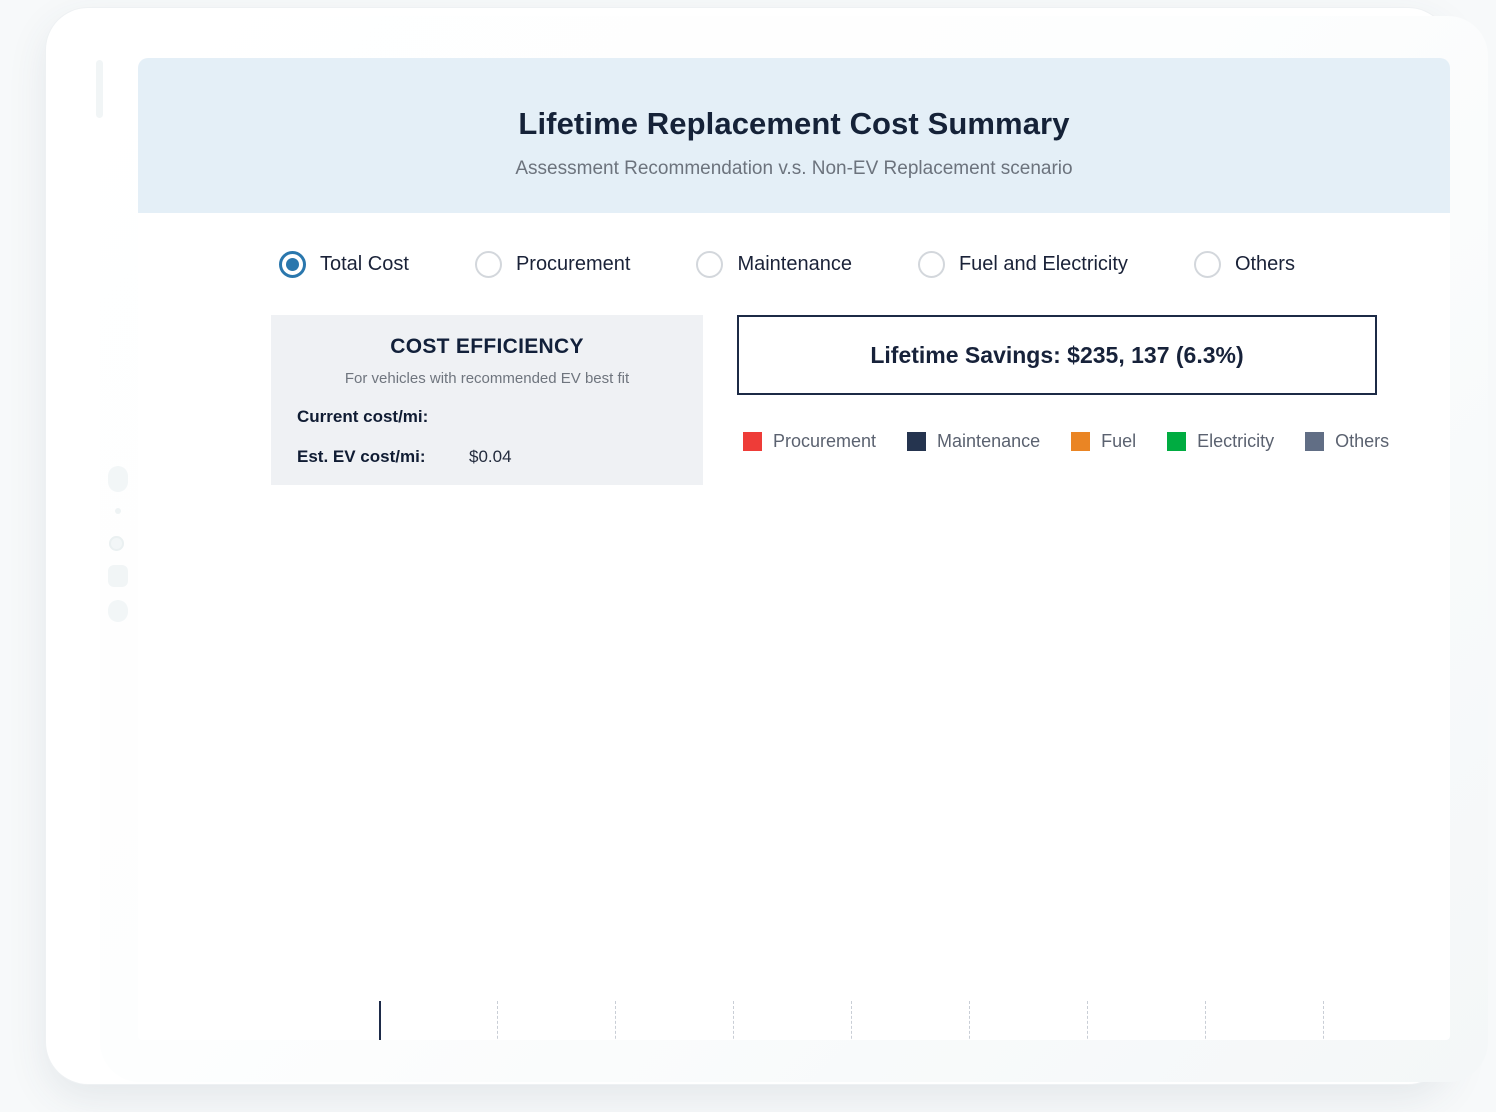 The height and width of the screenshot is (1112, 1496). Describe the element at coordinates (118, 576) in the screenshot. I see `volume-up-button-icon` at that location.